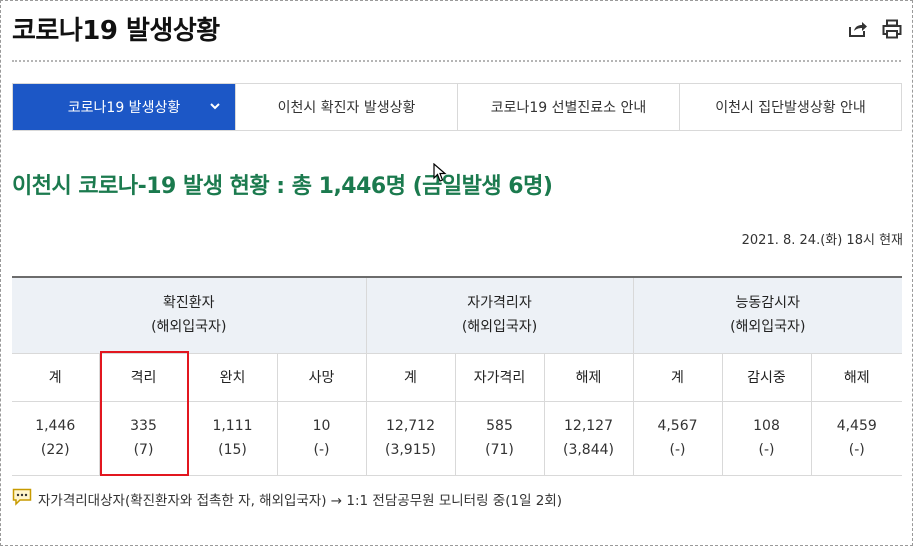 This screenshot has height=546, width=913. I want to click on group-header-active-monitoring: 능동감시자 (해외입국자), so click(767, 315).